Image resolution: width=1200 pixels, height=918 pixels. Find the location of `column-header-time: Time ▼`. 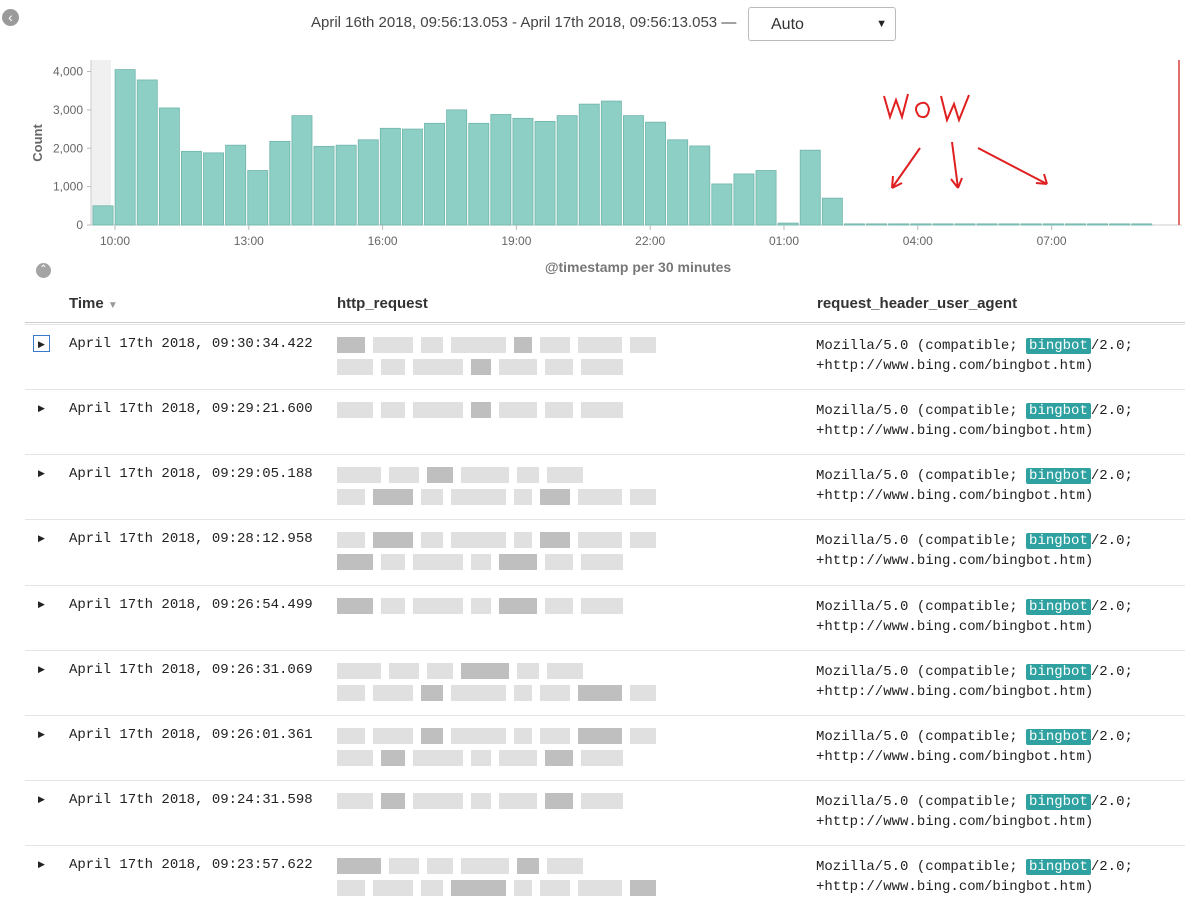

column-header-time: Time ▼ is located at coordinates (93, 303).